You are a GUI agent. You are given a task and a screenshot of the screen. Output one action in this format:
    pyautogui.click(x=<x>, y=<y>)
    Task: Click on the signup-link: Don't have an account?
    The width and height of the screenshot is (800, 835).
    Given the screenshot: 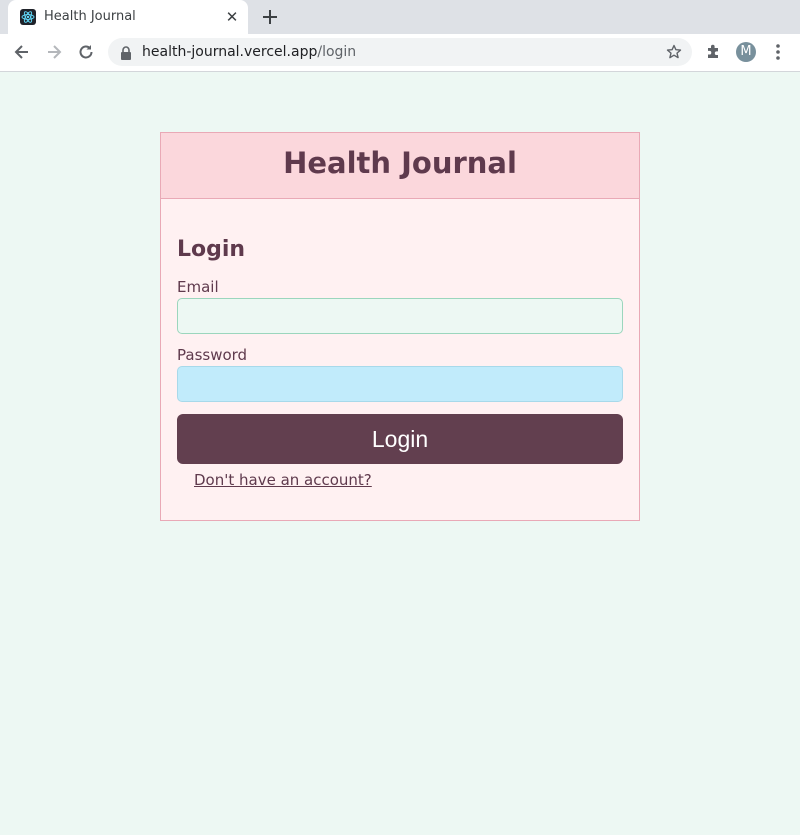 What is the action you would take?
    pyautogui.click(x=283, y=480)
    